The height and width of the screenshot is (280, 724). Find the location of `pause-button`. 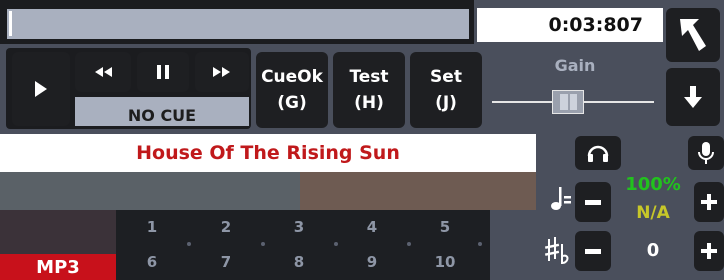

pause-button is located at coordinates (163, 72).